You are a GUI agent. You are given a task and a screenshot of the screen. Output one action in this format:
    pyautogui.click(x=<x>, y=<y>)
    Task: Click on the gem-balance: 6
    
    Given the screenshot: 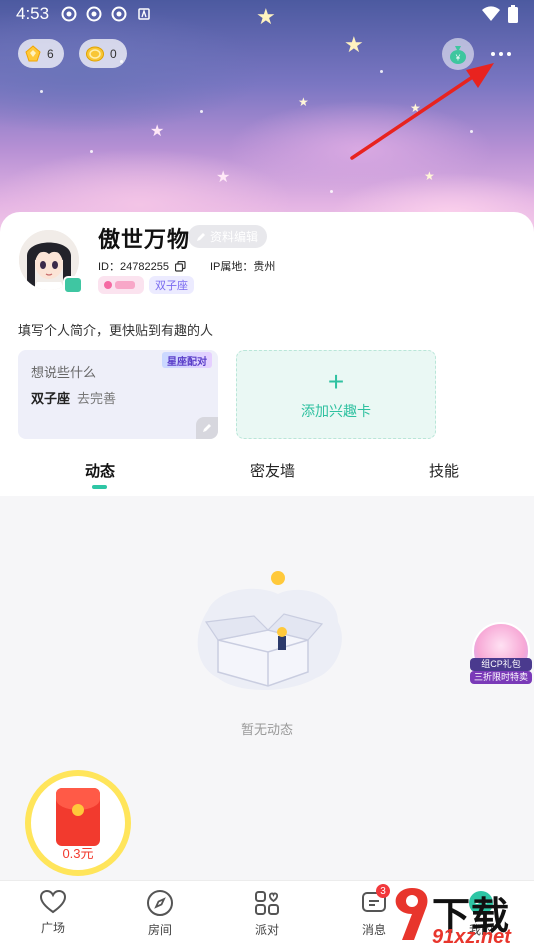 What is the action you would take?
    pyautogui.click(x=50, y=53)
    